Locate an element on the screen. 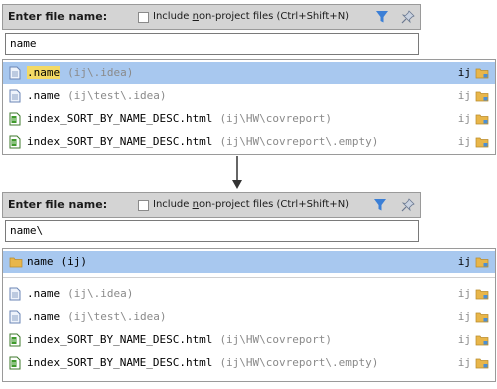  panel2-directory-row: name (ij) ij is located at coordinates (249, 262).